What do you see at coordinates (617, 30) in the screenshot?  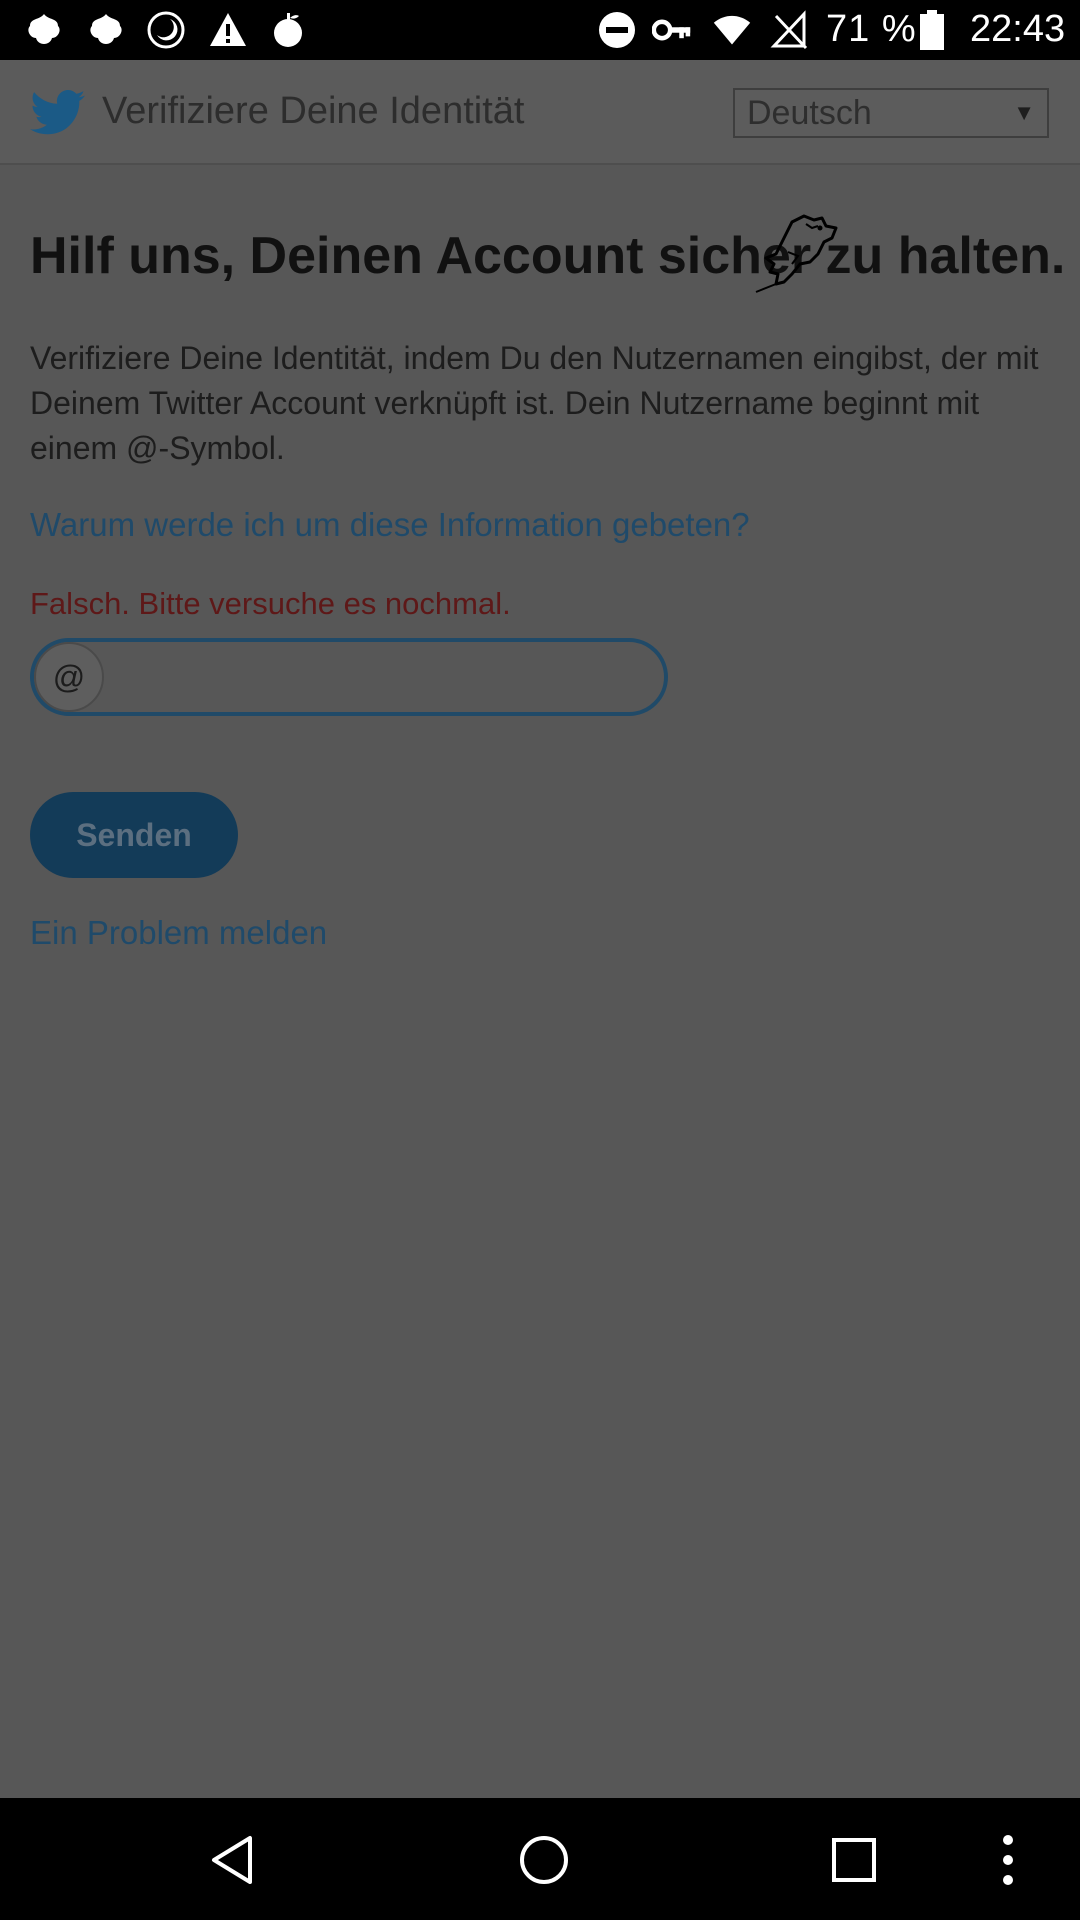 I see `do-not-disturb-icon` at bounding box center [617, 30].